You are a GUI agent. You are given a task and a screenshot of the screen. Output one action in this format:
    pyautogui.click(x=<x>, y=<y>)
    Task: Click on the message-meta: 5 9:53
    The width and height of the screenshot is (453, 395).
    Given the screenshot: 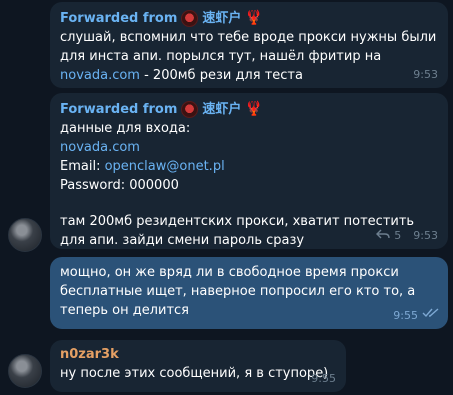 What is the action you would take?
    pyautogui.click(x=407, y=235)
    